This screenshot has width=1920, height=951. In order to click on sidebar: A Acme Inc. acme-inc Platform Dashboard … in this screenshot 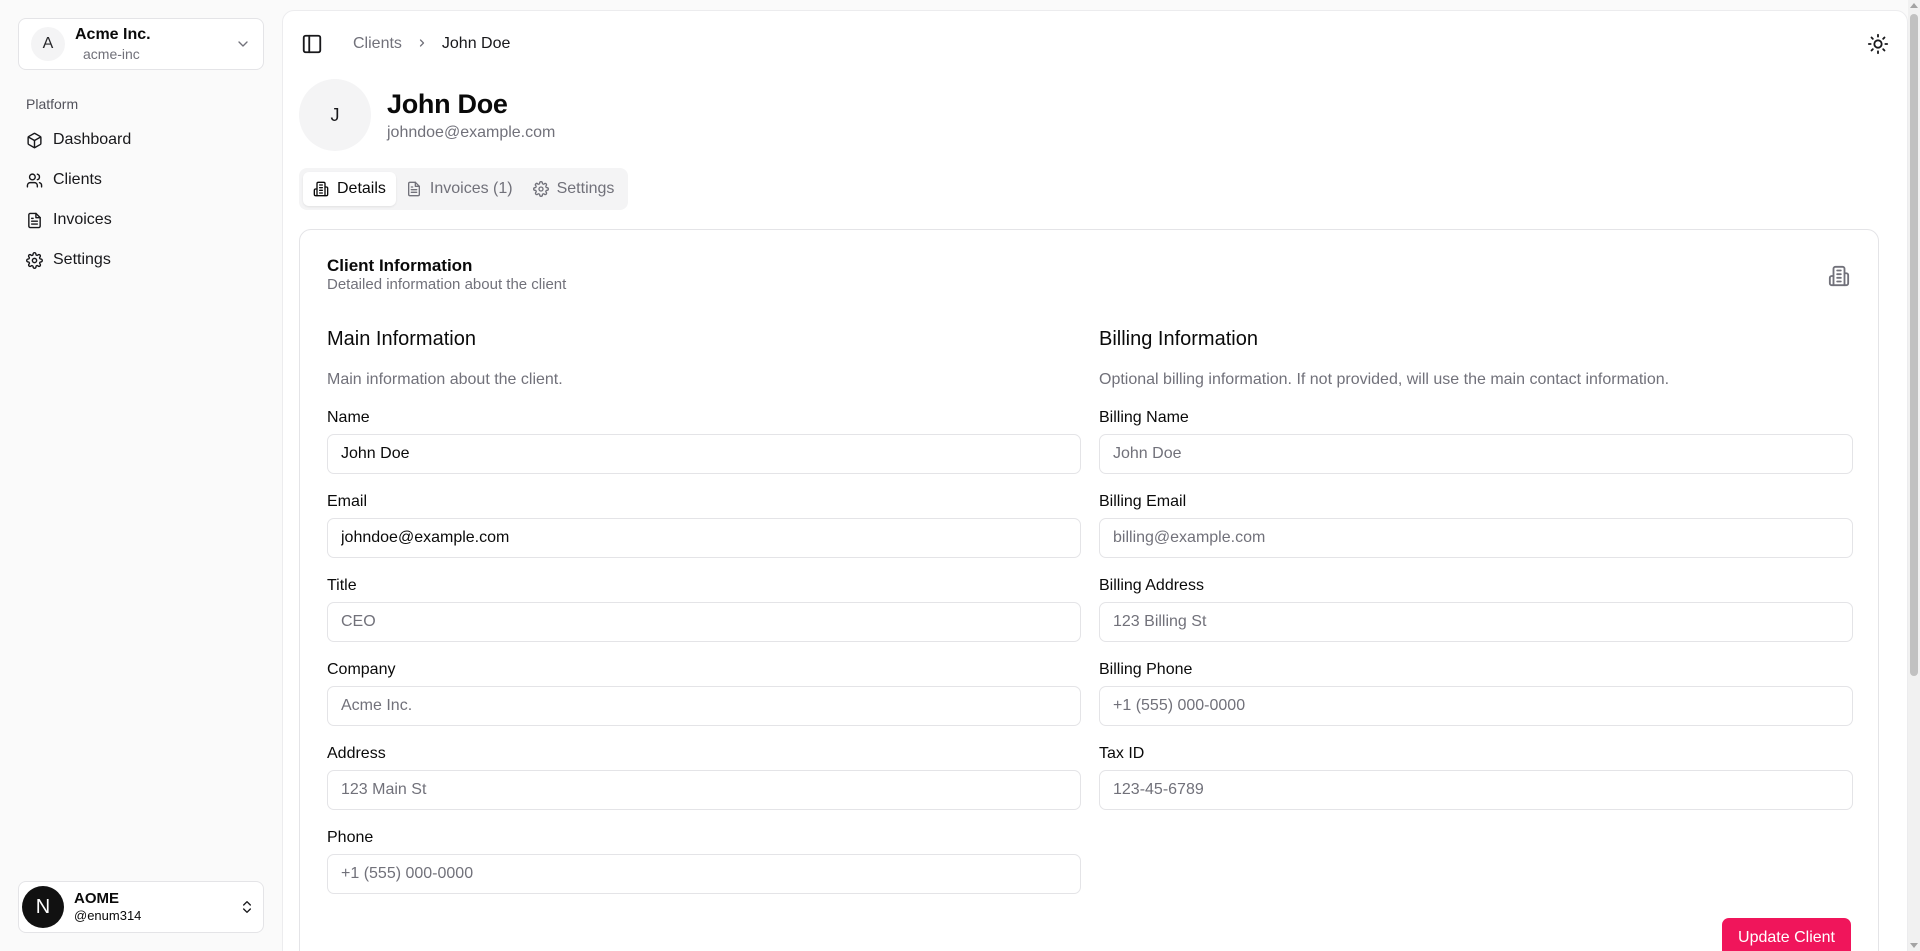, I will do `click(140, 475)`.